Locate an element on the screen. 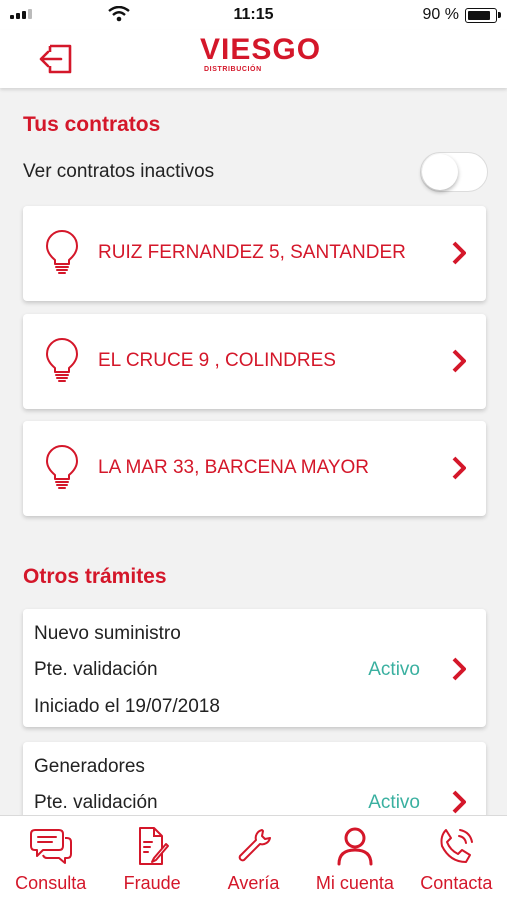 This screenshot has width=507, height=900. status-bar: 11:15 90 % is located at coordinates (253, 15).